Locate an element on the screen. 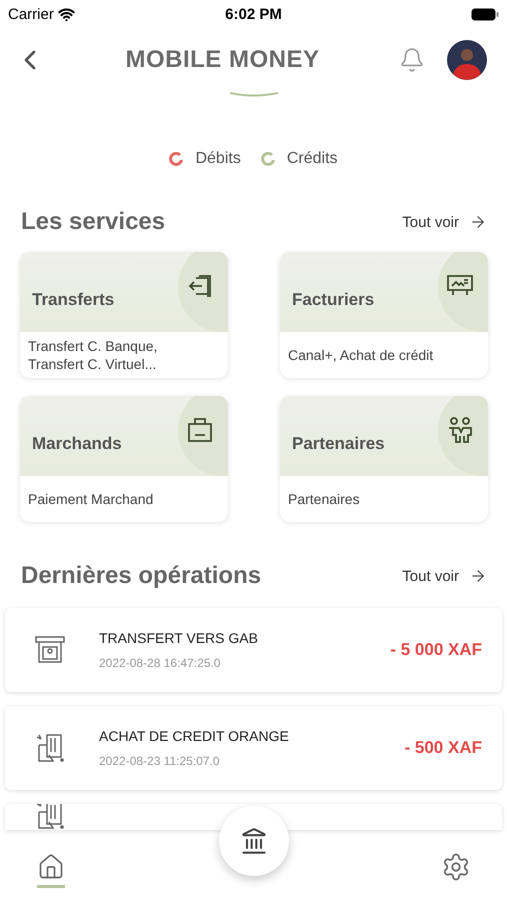  service-description: Canal+, Achat de crédit is located at coordinates (361, 355).